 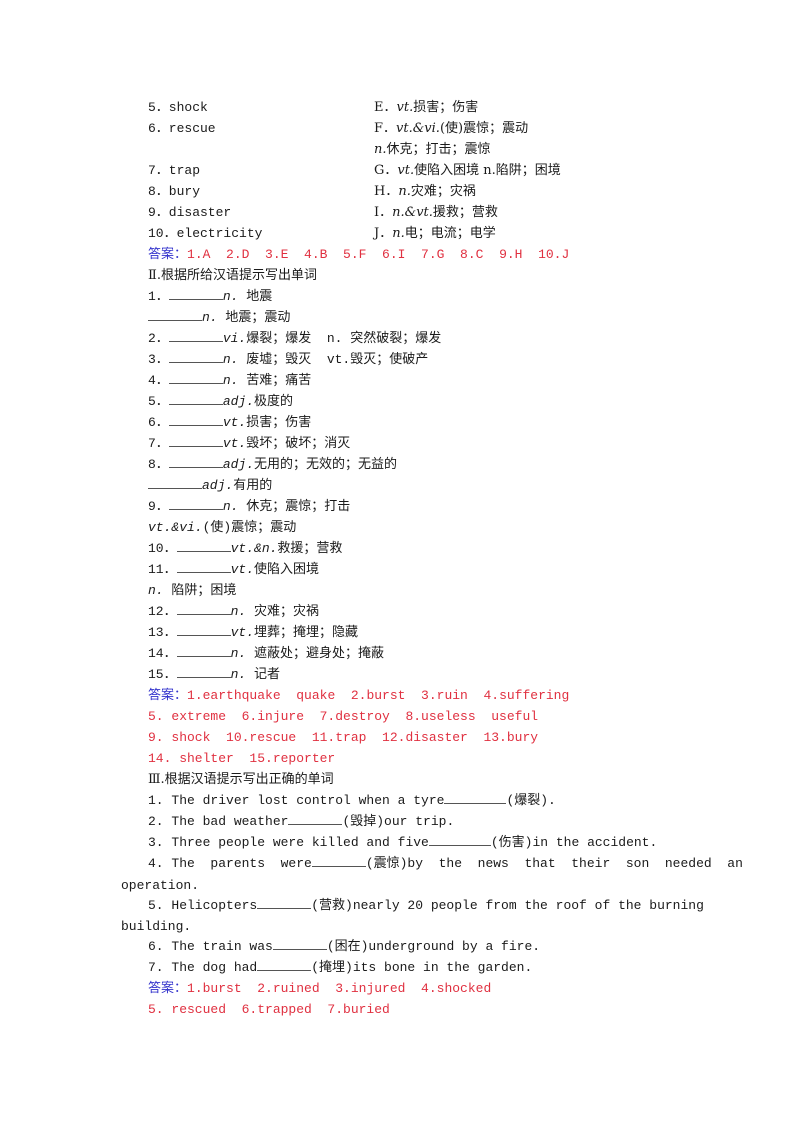 What do you see at coordinates (269, 1009) in the screenshot?
I see `answer-text: 5. rescued 6.trapped 7.buried` at bounding box center [269, 1009].